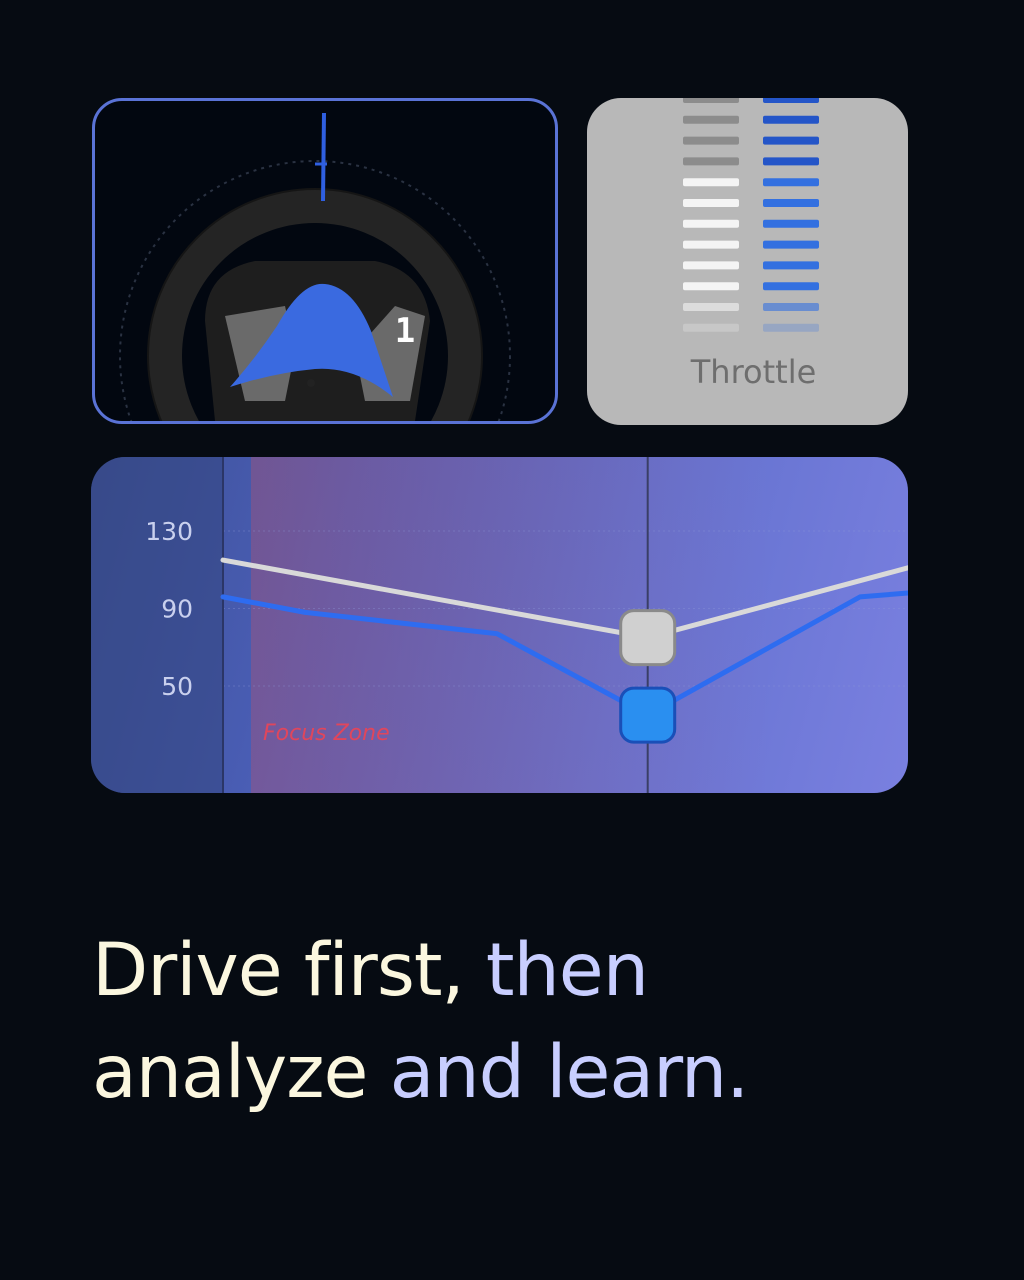 The image size is (1024, 1280). I want to click on y-tick-label: 130, so click(169, 531).